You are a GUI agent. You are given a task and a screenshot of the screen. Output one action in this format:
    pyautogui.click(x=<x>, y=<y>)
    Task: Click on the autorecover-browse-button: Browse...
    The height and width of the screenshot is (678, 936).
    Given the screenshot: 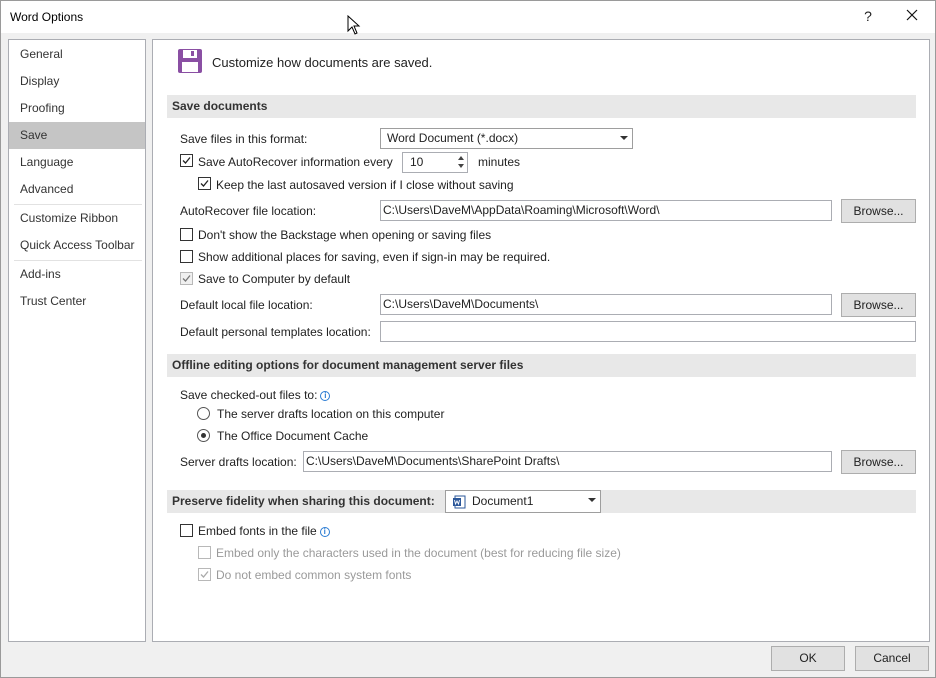 What is the action you would take?
    pyautogui.click(x=878, y=211)
    